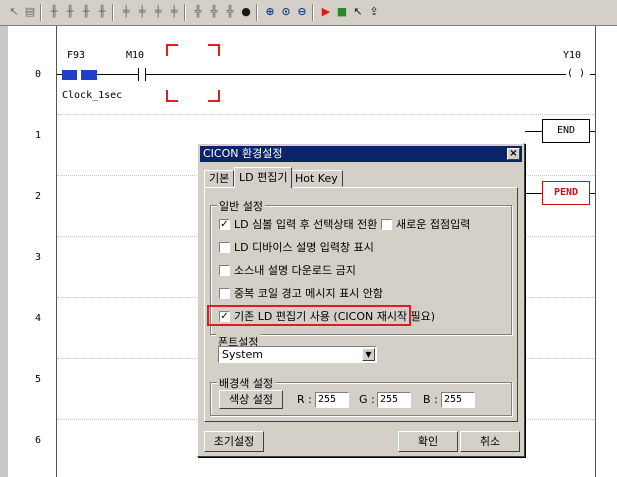 This screenshot has width=617, height=477. I want to click on coil-set-icon: ╪, so click(142, 12).